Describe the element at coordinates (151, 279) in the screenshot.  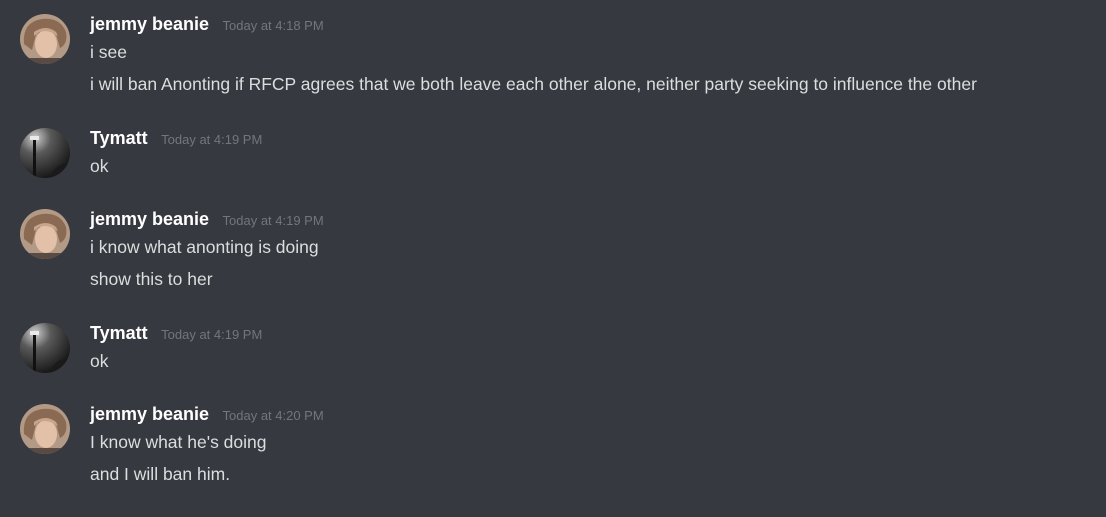
I see `message-text: show this to her` at that location.